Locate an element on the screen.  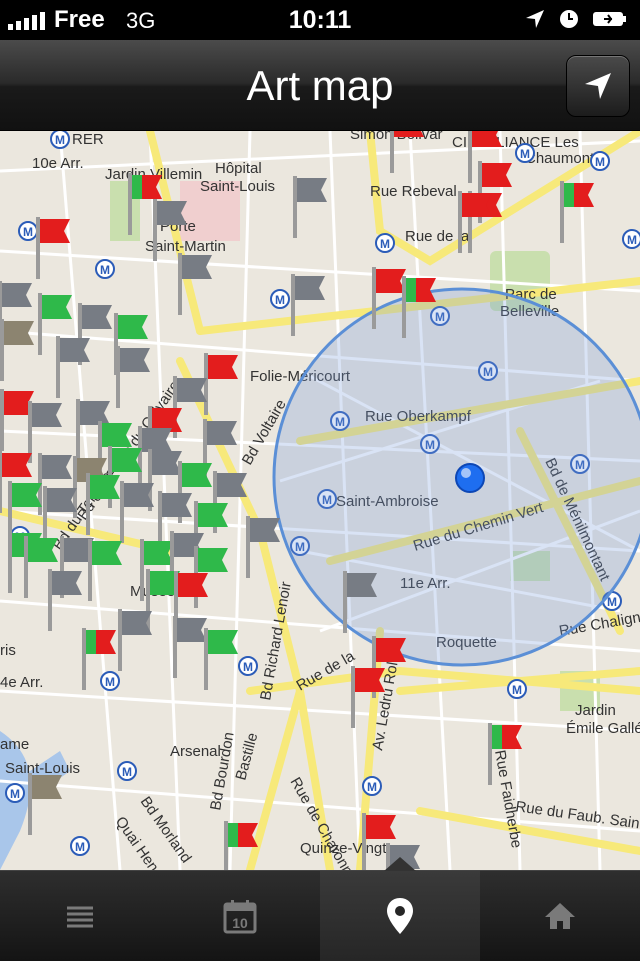
svg-text: Arsenal is located at coordinates (195, 751).